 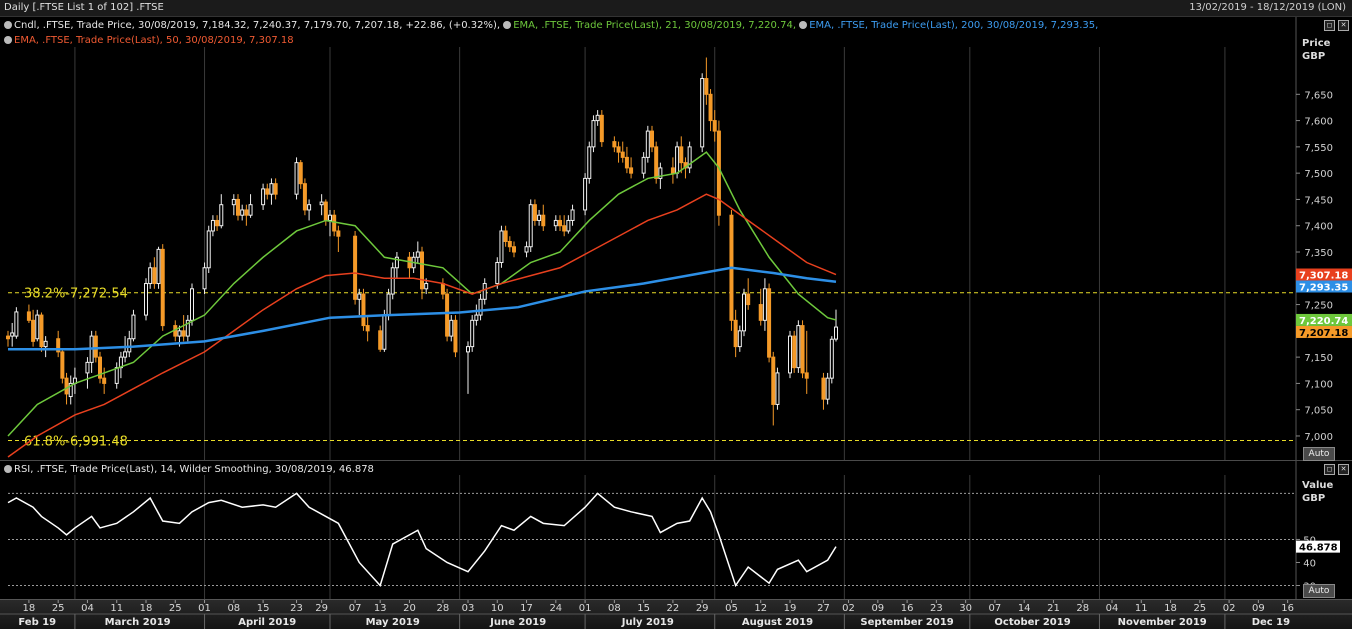 What do you see at coordinates (8, 40) in the screenshot?
I see `legend-ema50-icon` at bounding box center [8, 40].